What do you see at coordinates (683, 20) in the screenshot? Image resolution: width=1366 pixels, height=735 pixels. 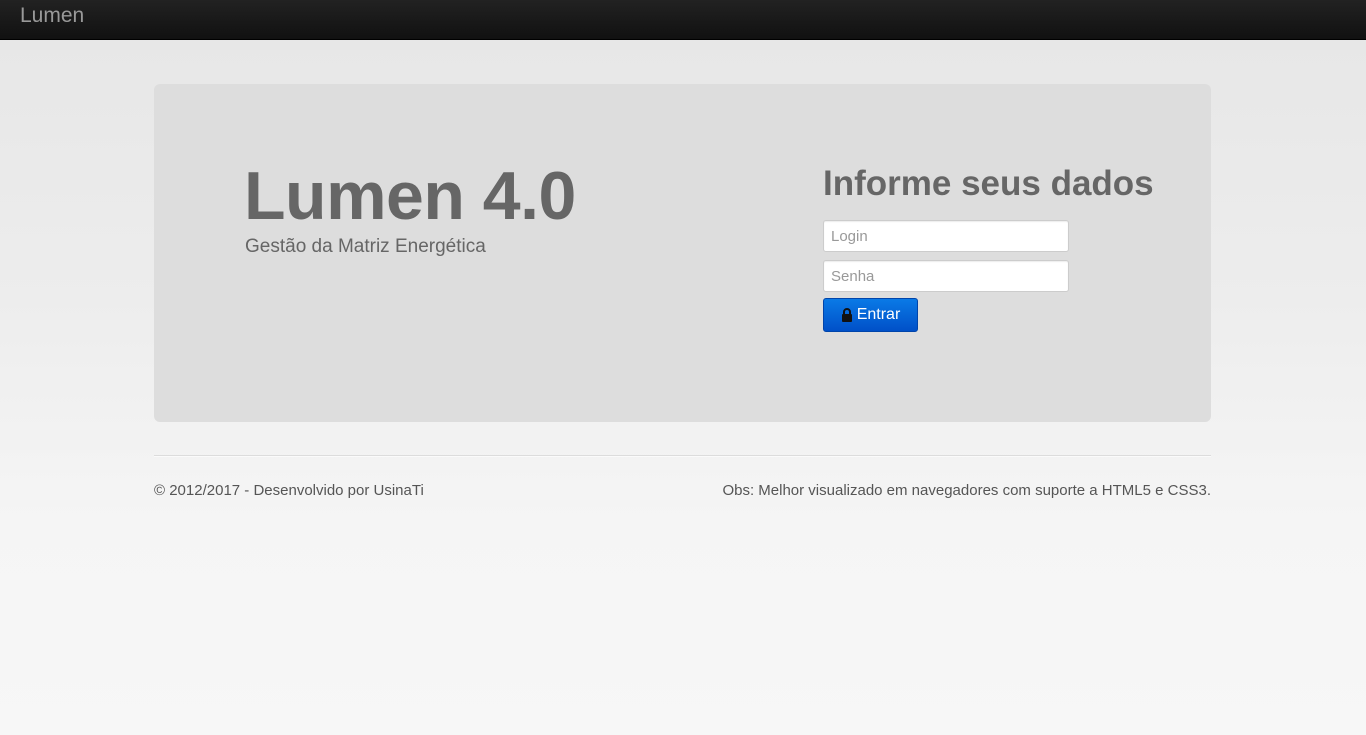 I see `top-navbar: Lumen` at bounding box center [683, 20].